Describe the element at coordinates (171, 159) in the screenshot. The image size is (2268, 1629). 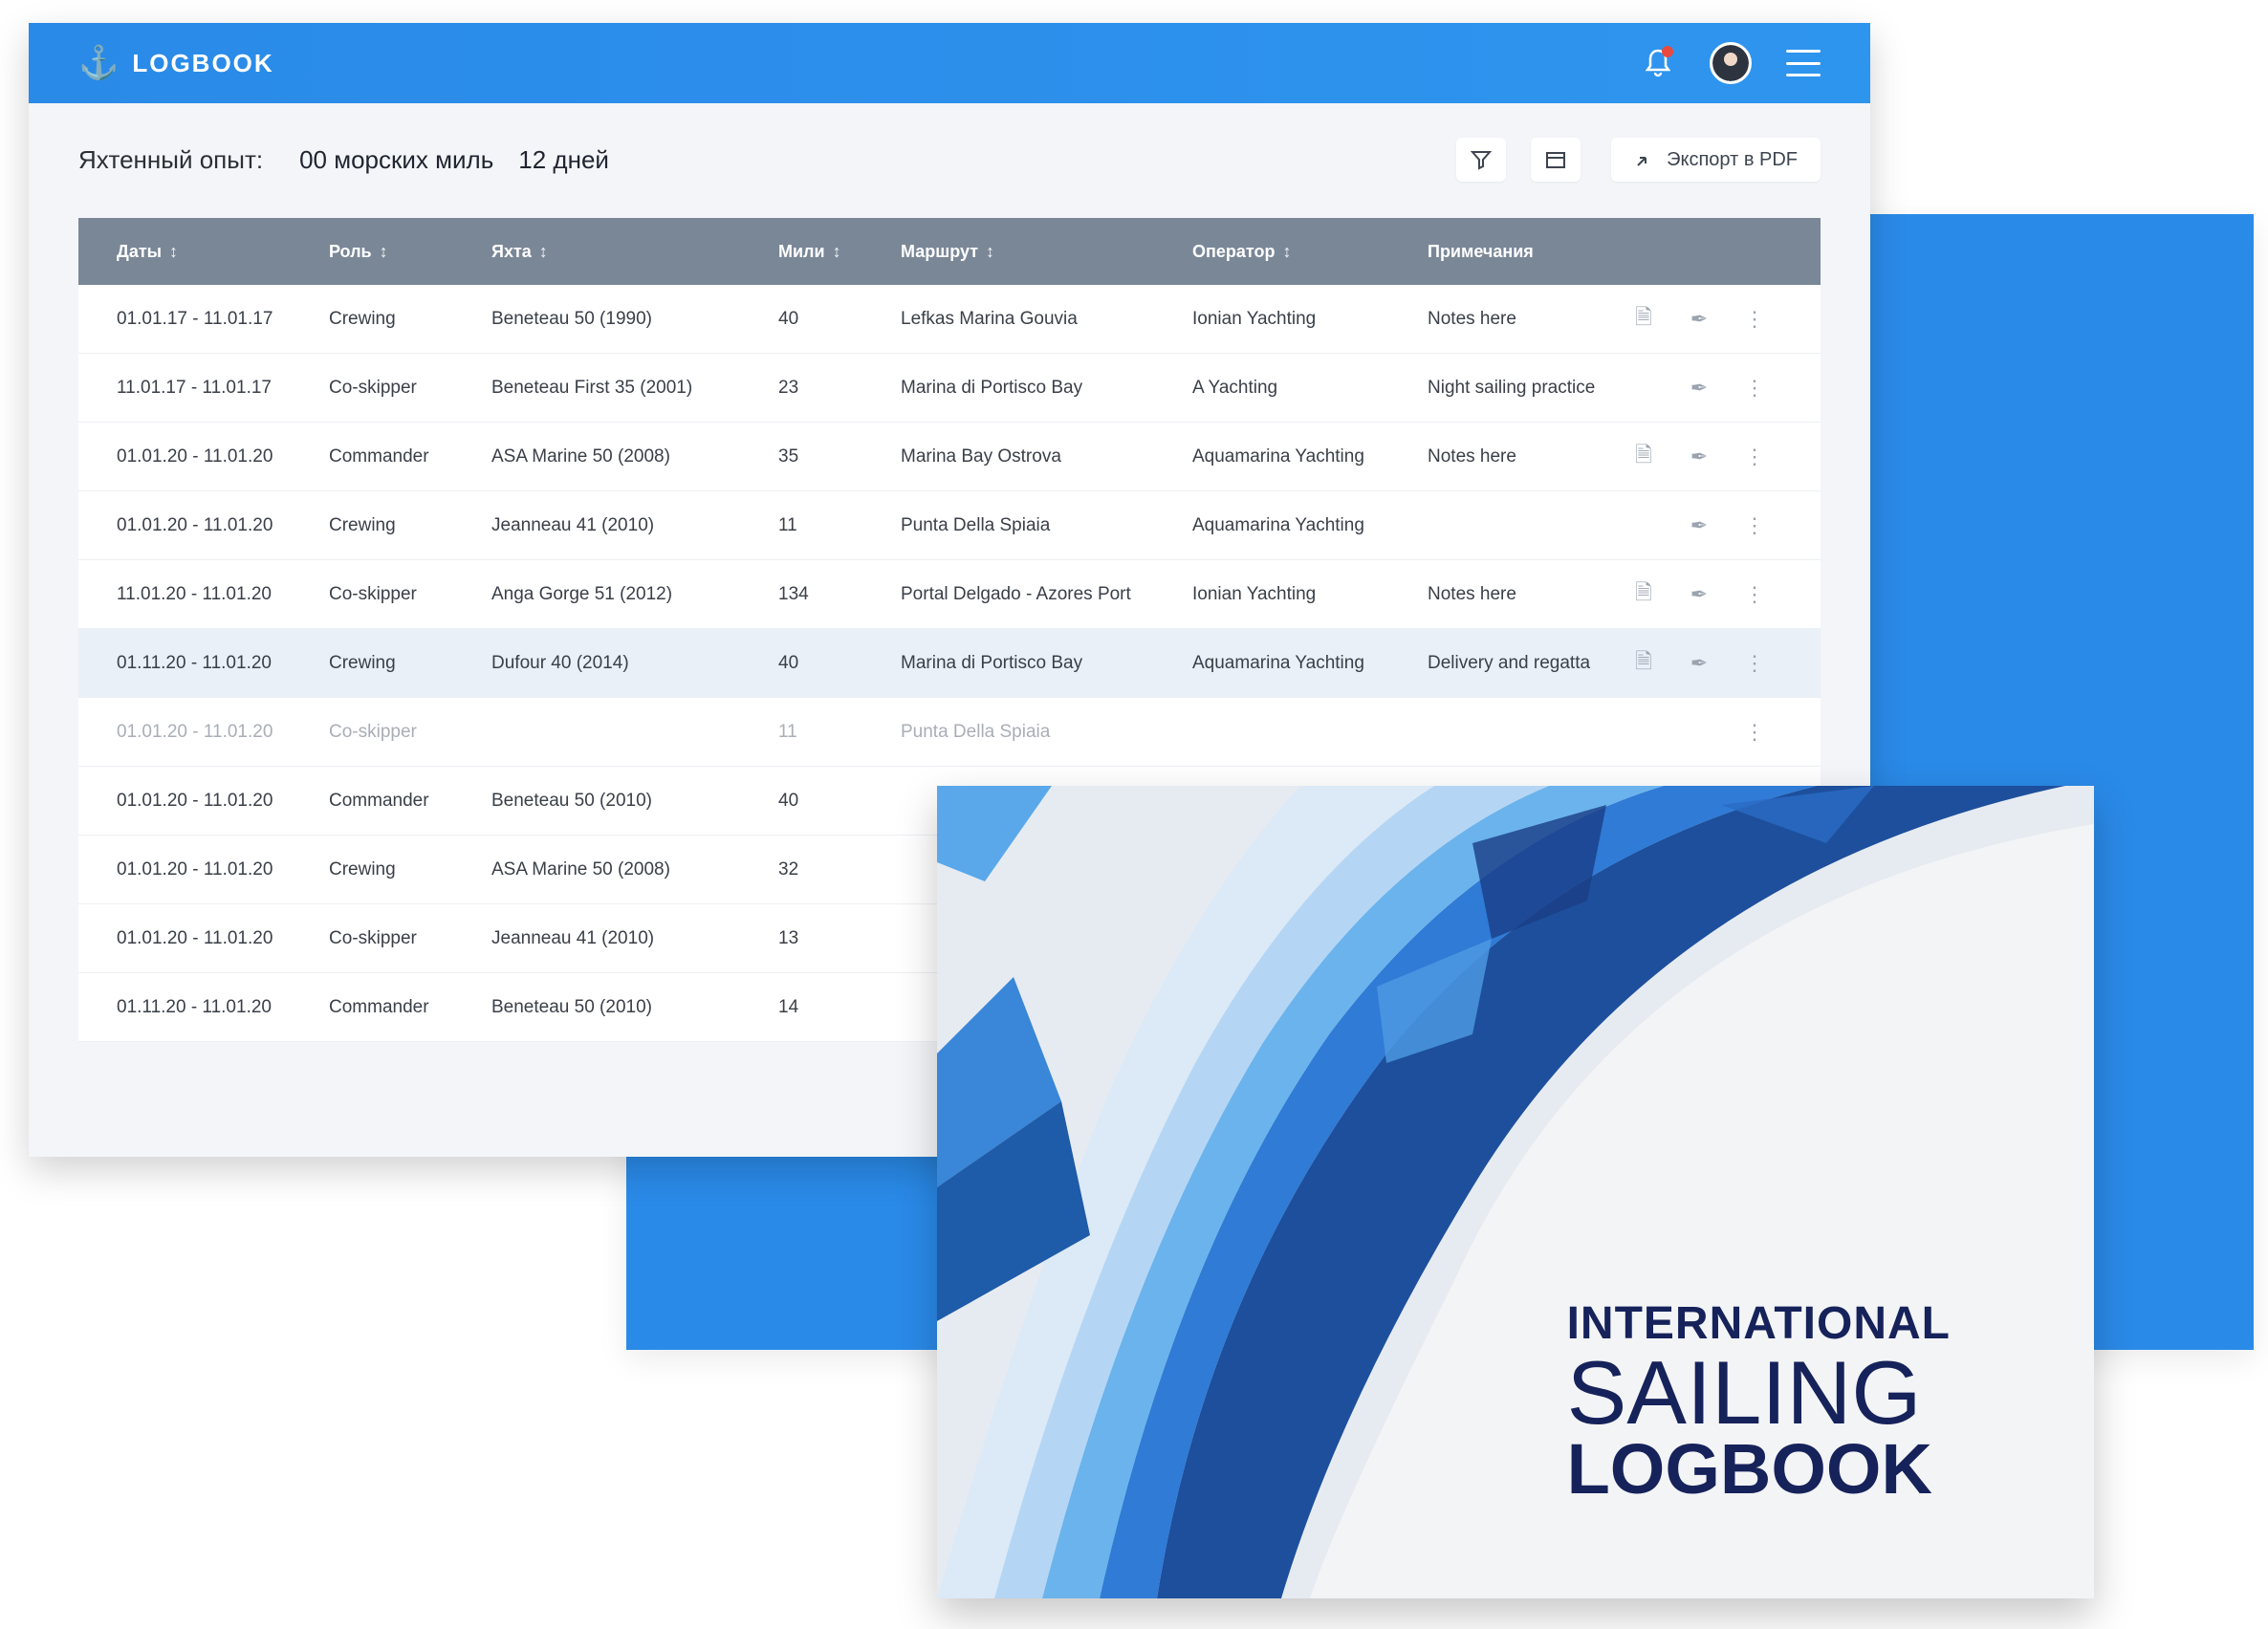
I see `experience-label: Яхтенный опыт:` at that location.